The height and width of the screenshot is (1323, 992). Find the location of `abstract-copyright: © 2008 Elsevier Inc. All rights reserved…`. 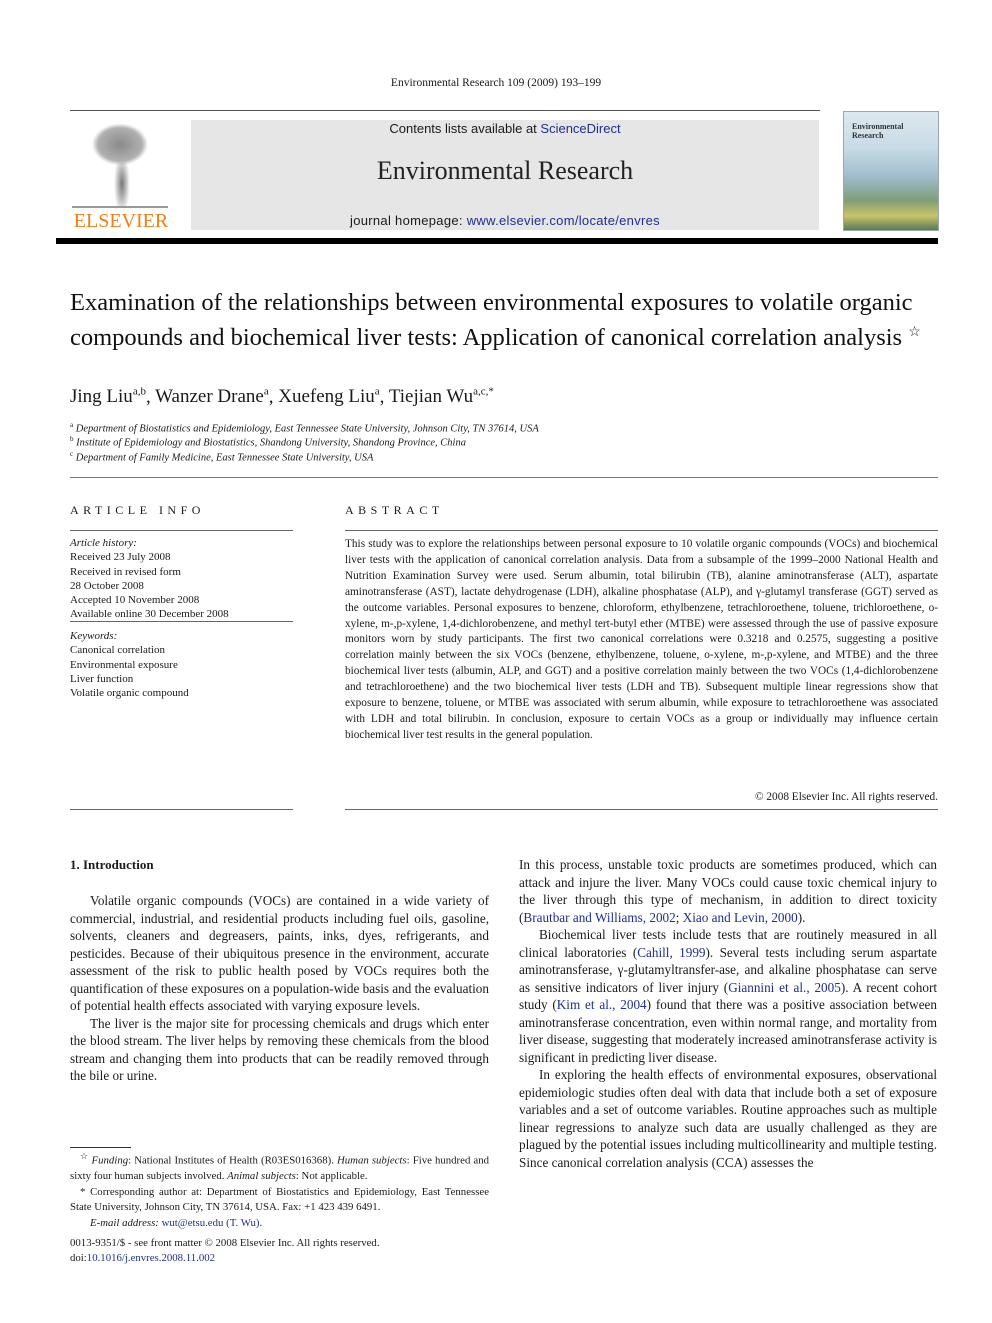

abstract-copyright: © 2008 Elsevier Inc. All rights reserved… is located at coordinates (846, 797).